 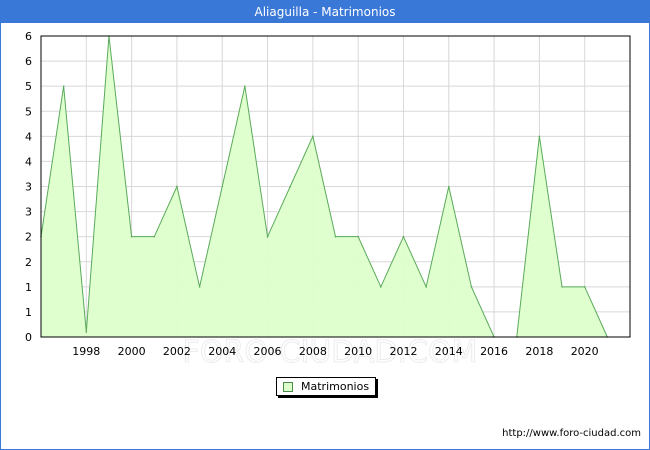 What do you see at coordinates (358, 351) in the screenshot?
I see `x-tick-label: 2010` at bounding box center [358, 351].